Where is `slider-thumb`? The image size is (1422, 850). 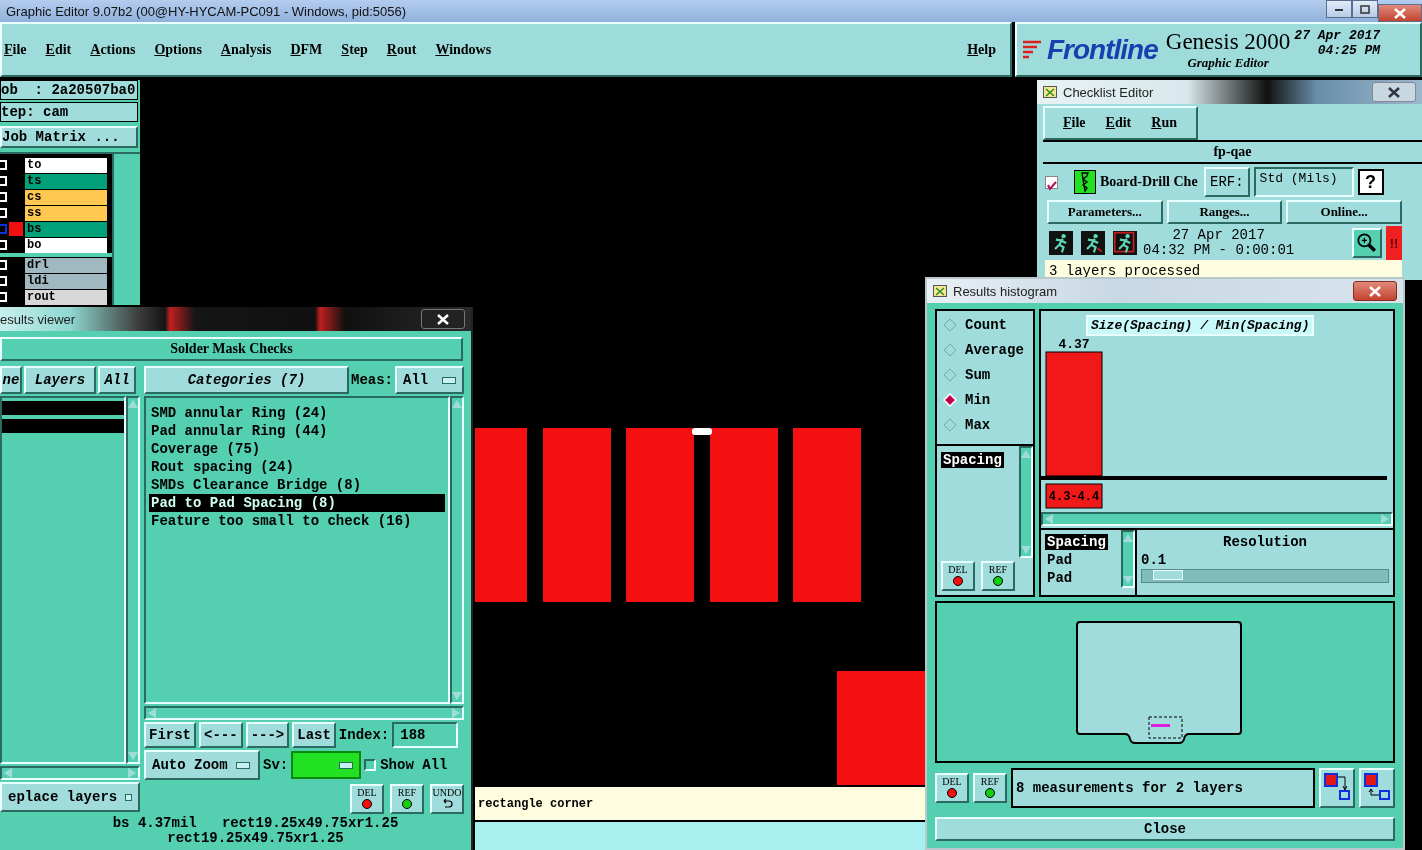
slider-thumb is located at coordinates (1167, 575).